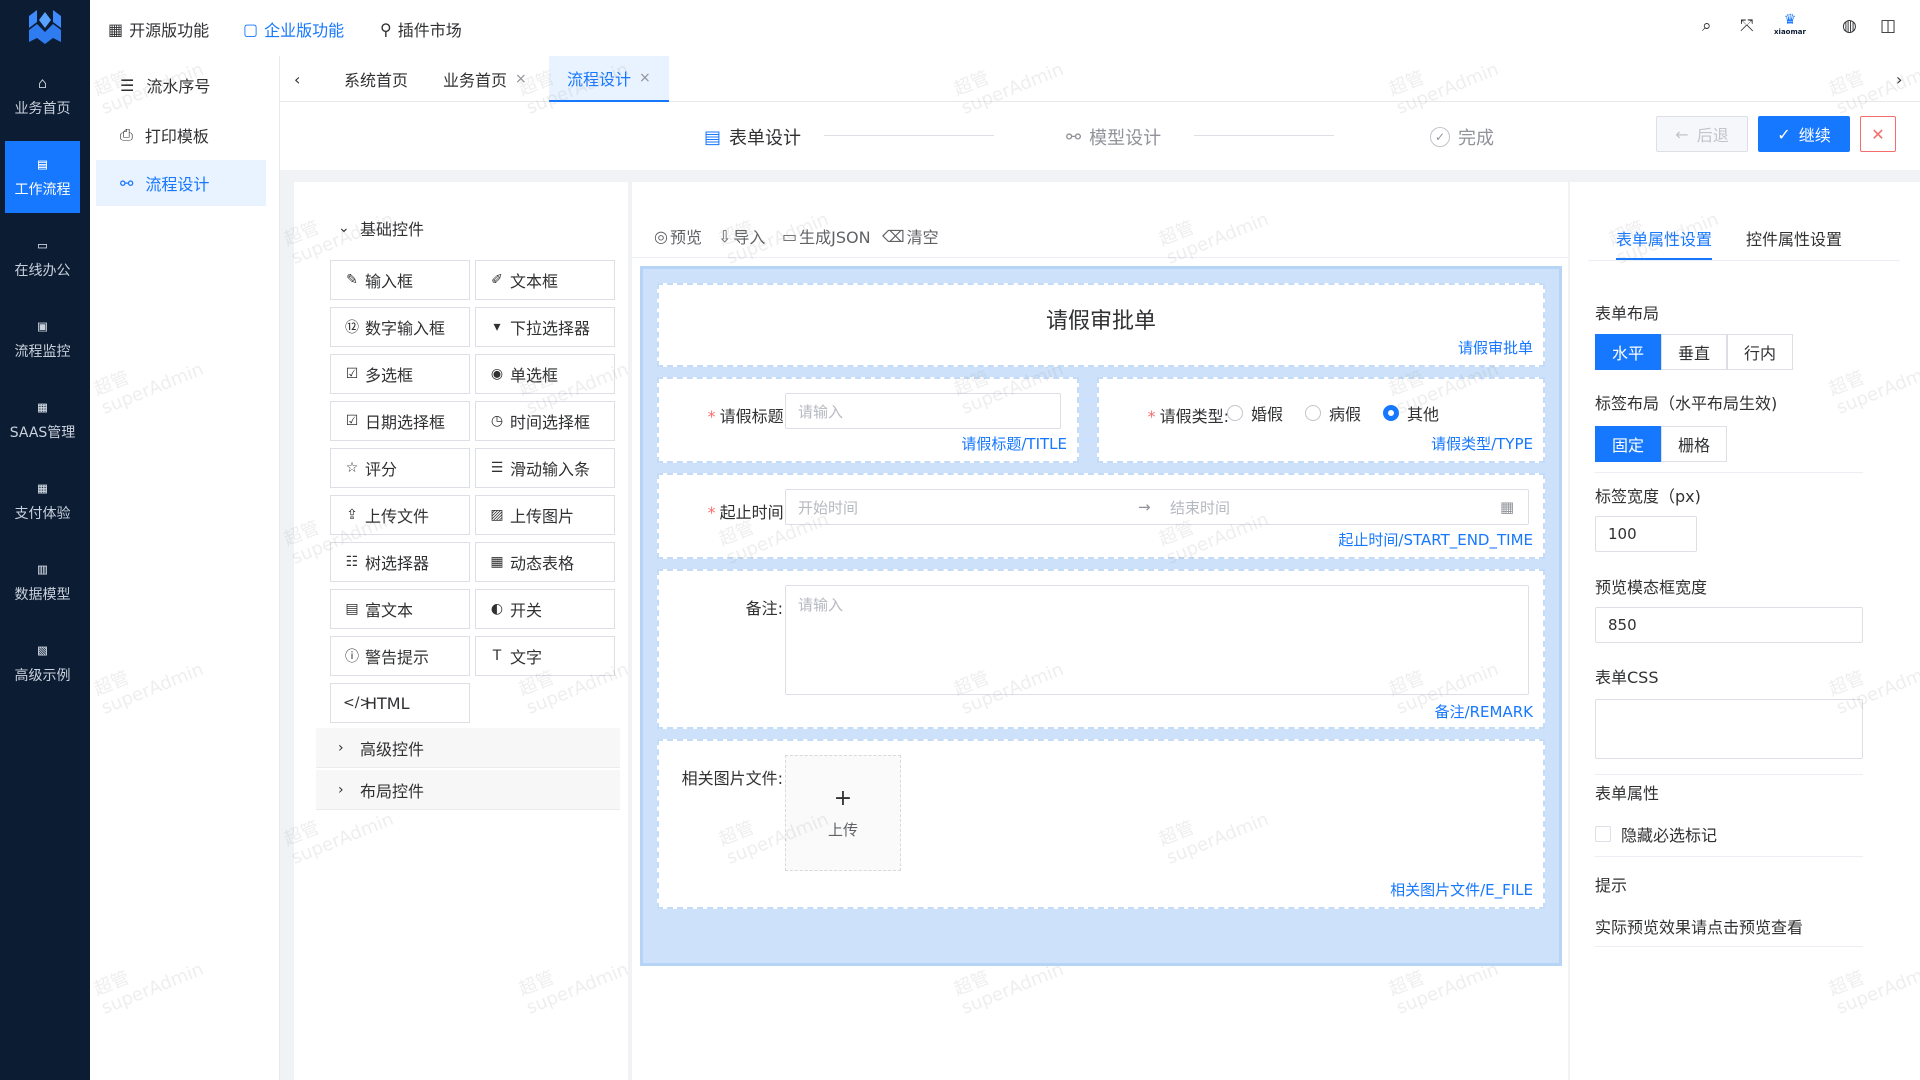  I want to click on tabs-prev-icon: ‹, so click(297, 79).